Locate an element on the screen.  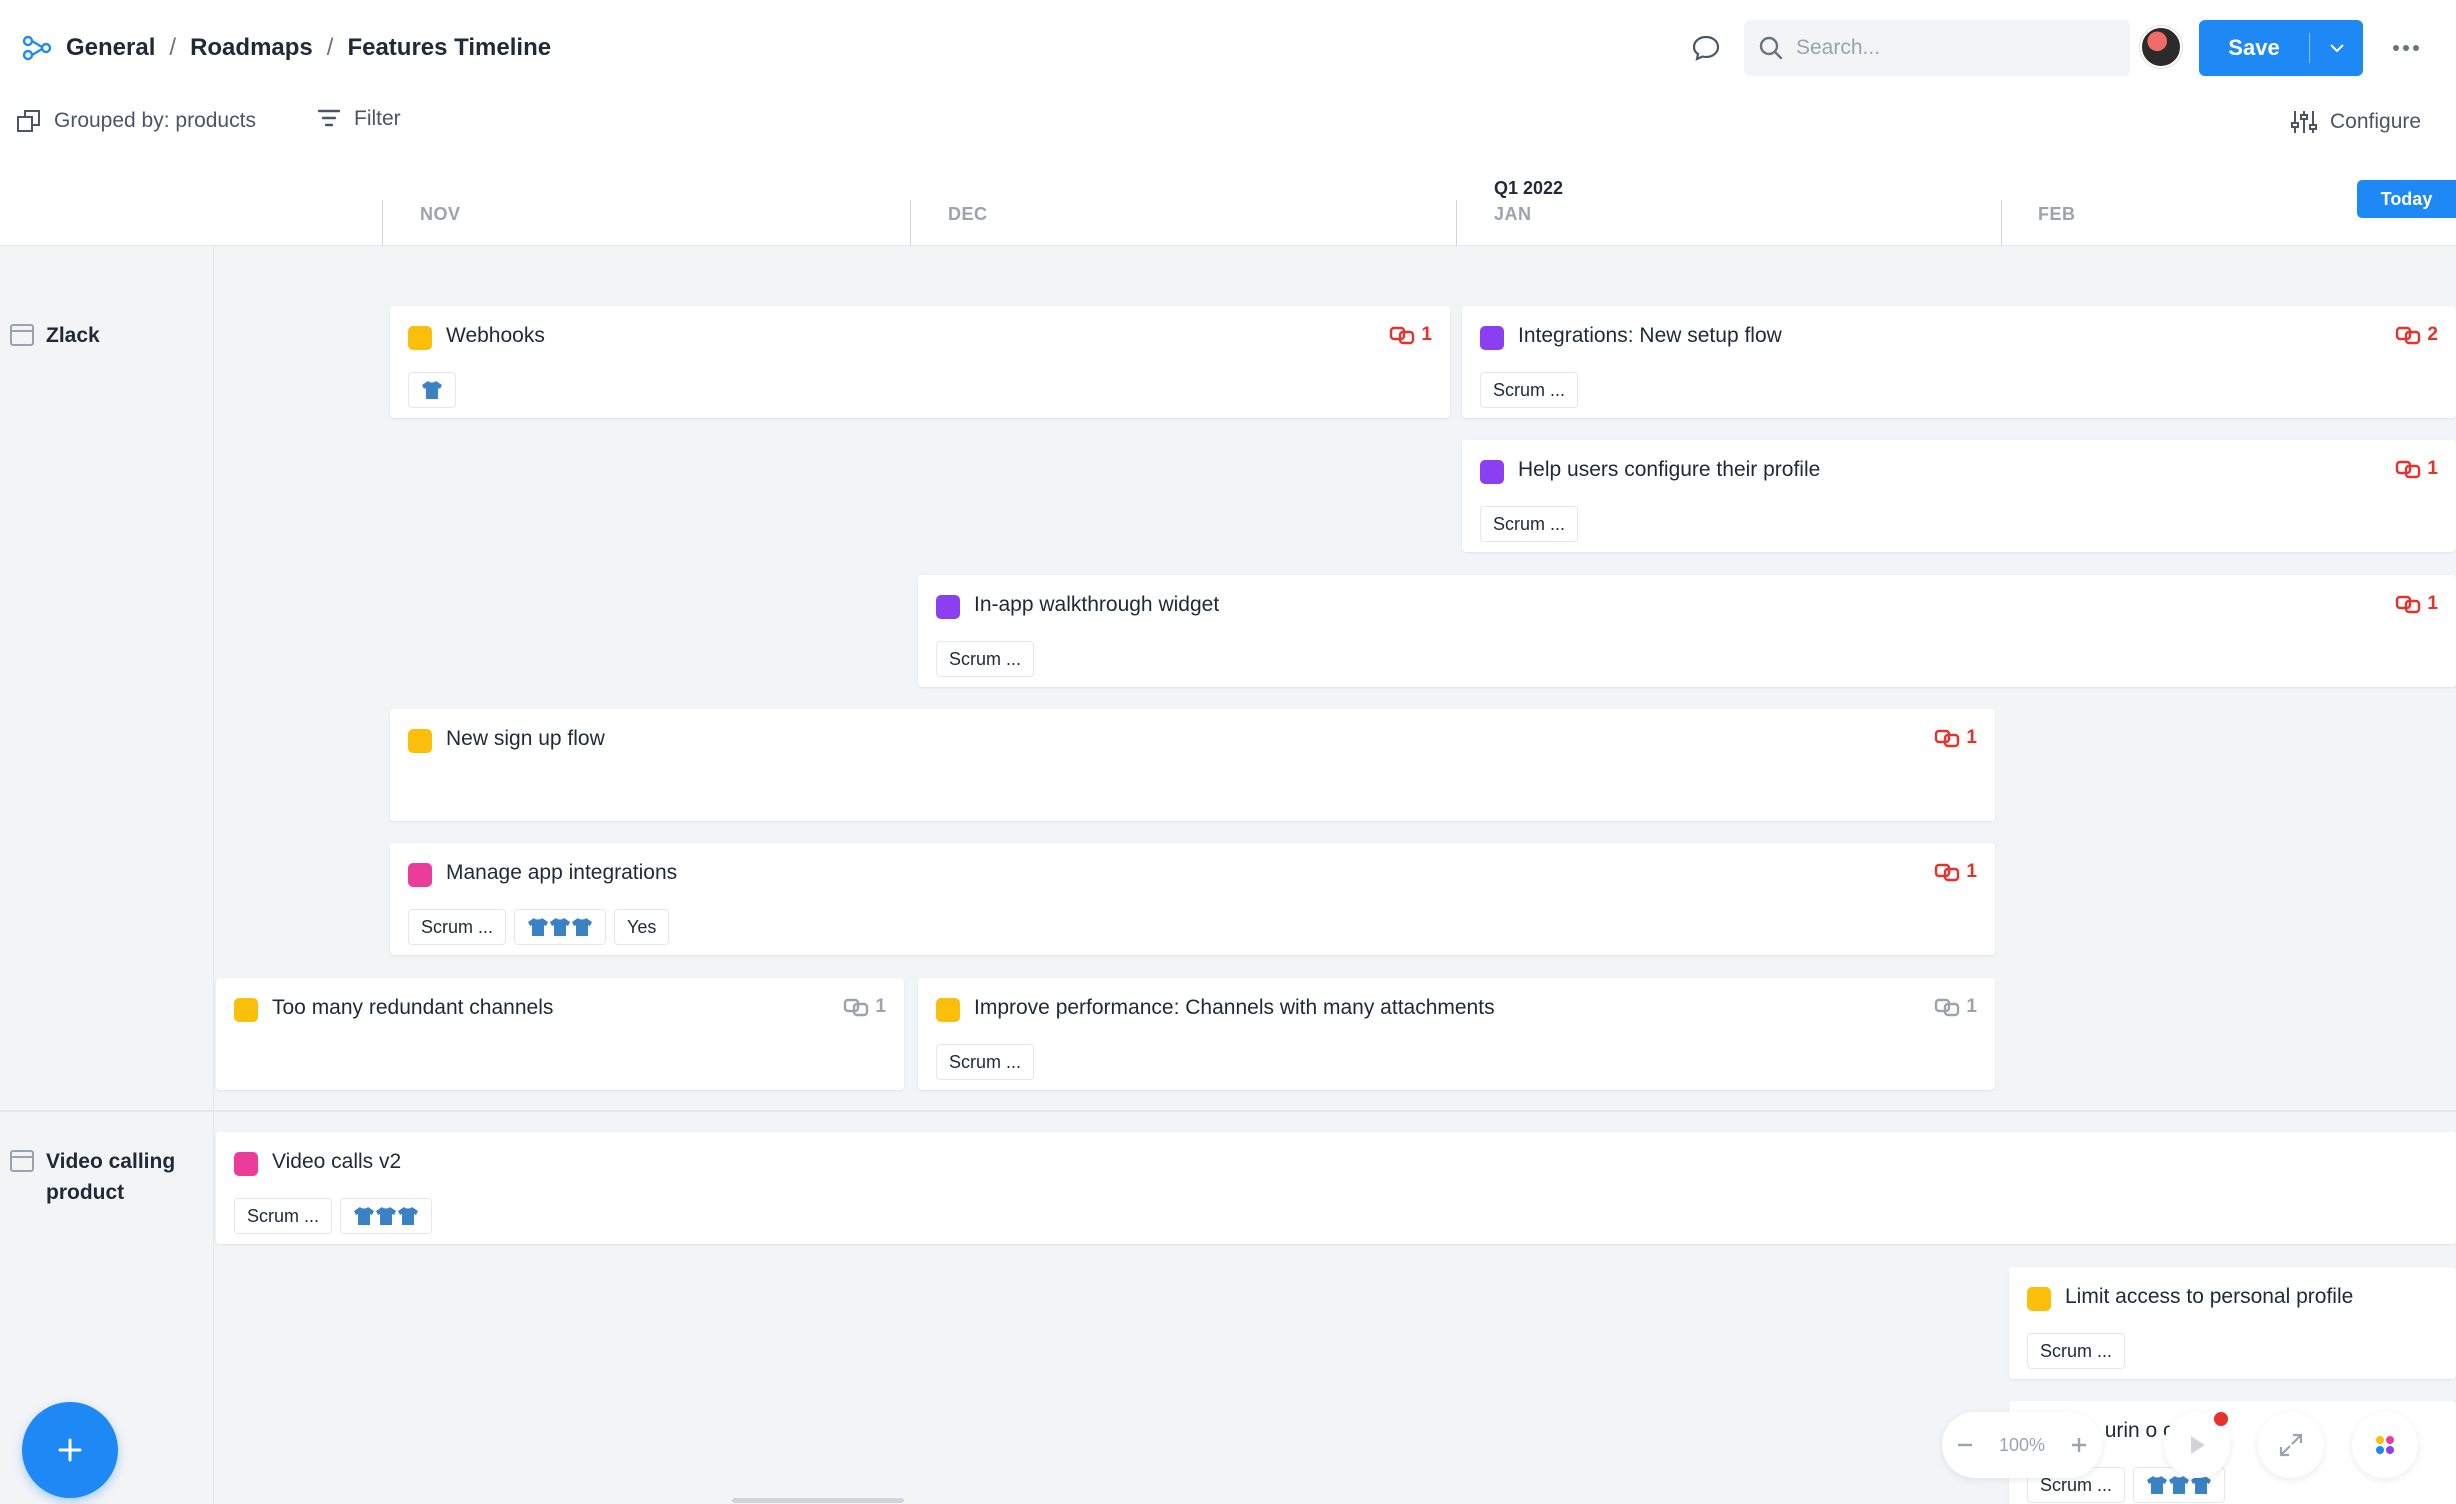
link-count: 2 is located at coordinates (2416, 335).